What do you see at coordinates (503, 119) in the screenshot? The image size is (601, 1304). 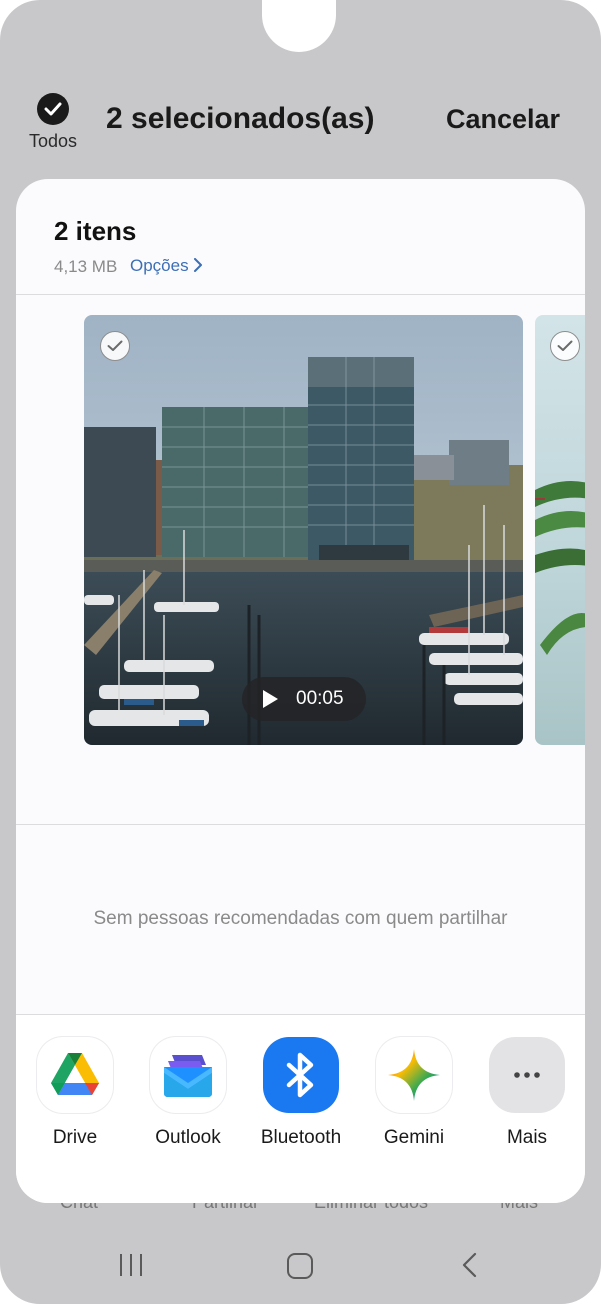 I see `cancel-button: Cancelar` at bounding box center [503, 119].